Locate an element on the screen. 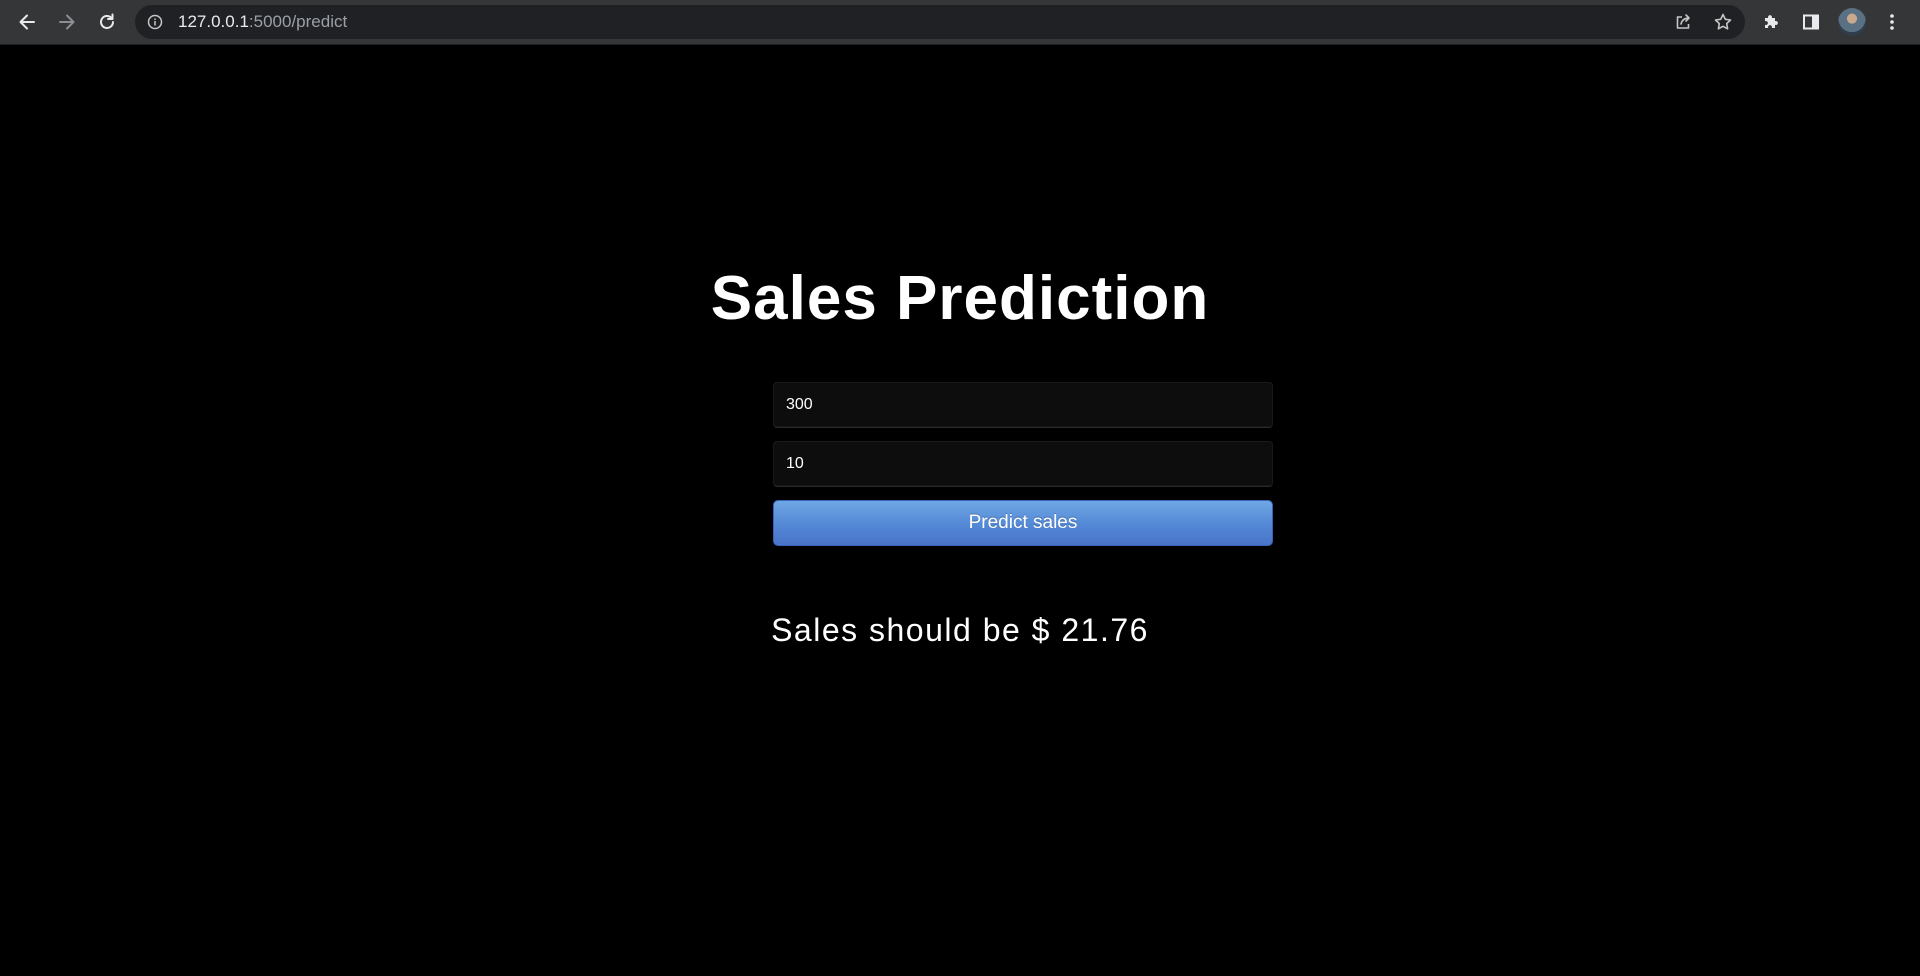 This screenshot has width=1920, height=976. page-title: Sales Prediction is located at coordinates (960, 298).